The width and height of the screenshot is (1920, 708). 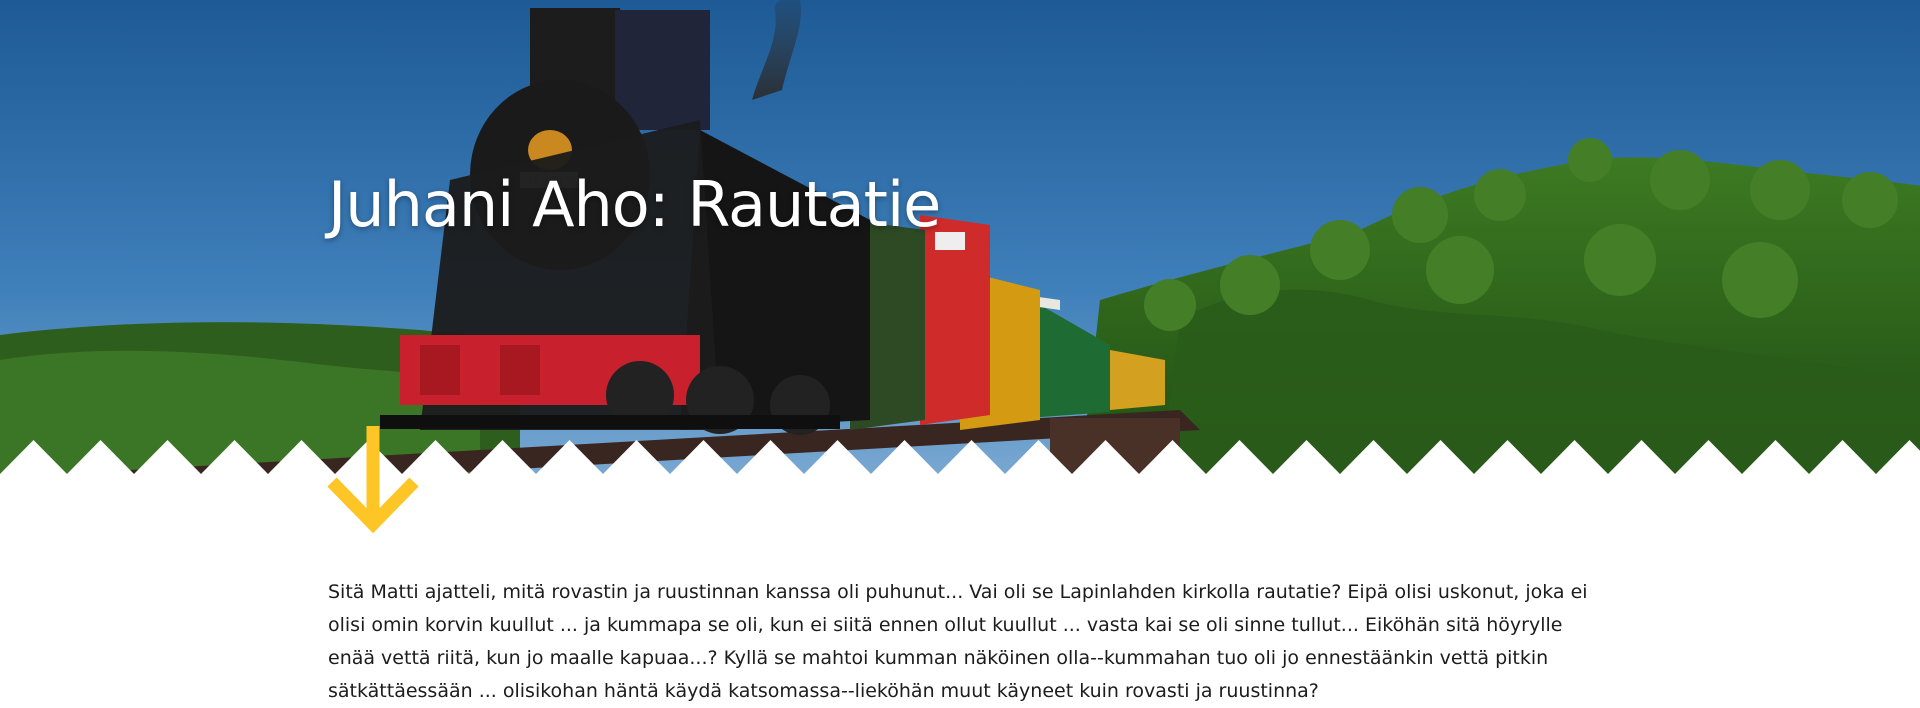 I want to click on page-title: Juhani Aho: Rautatie, so click(x=634, y=204).